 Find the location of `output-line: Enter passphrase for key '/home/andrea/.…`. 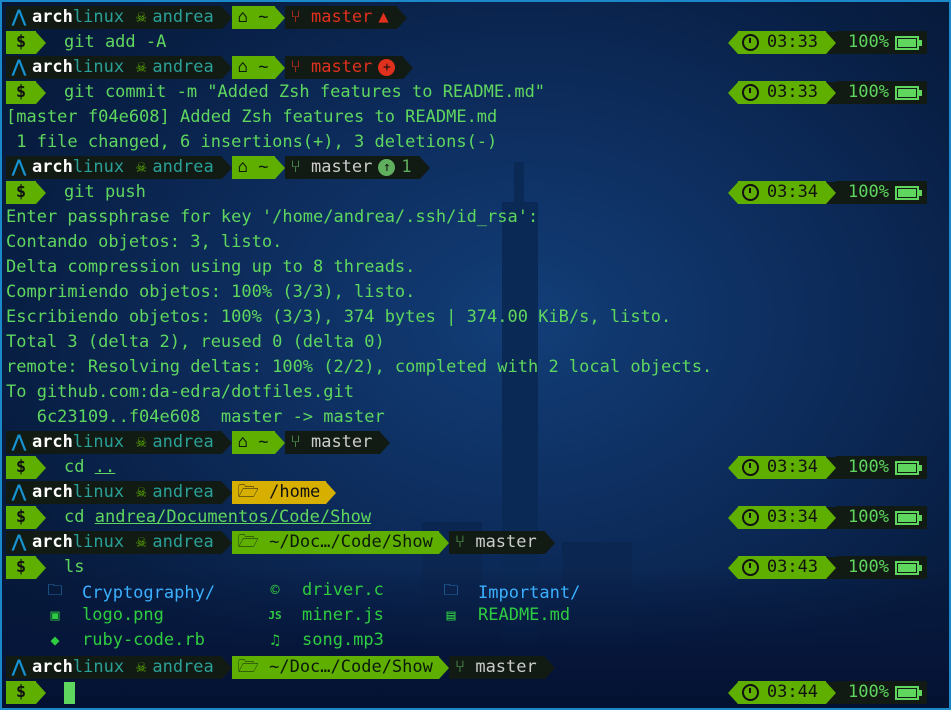

output-line: Enter passphrase for key '/home/andrea/.… is located at coordinates (272, 217).